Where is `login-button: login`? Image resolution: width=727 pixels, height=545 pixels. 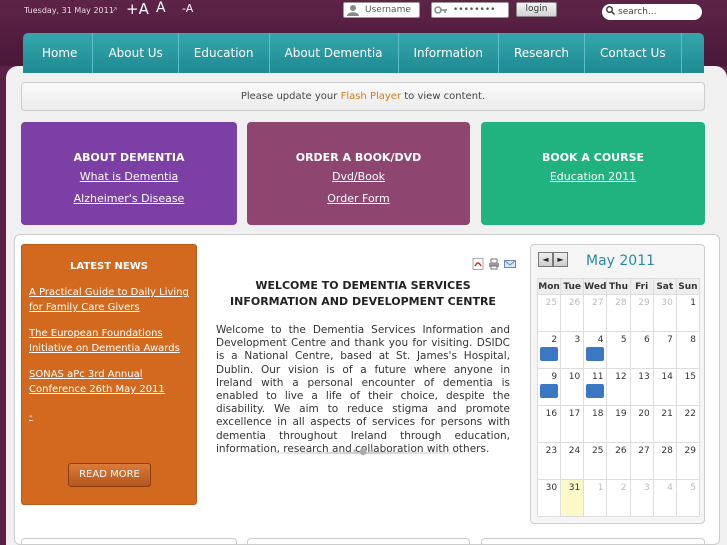 login-button: login is located at coordinates (536, 9).